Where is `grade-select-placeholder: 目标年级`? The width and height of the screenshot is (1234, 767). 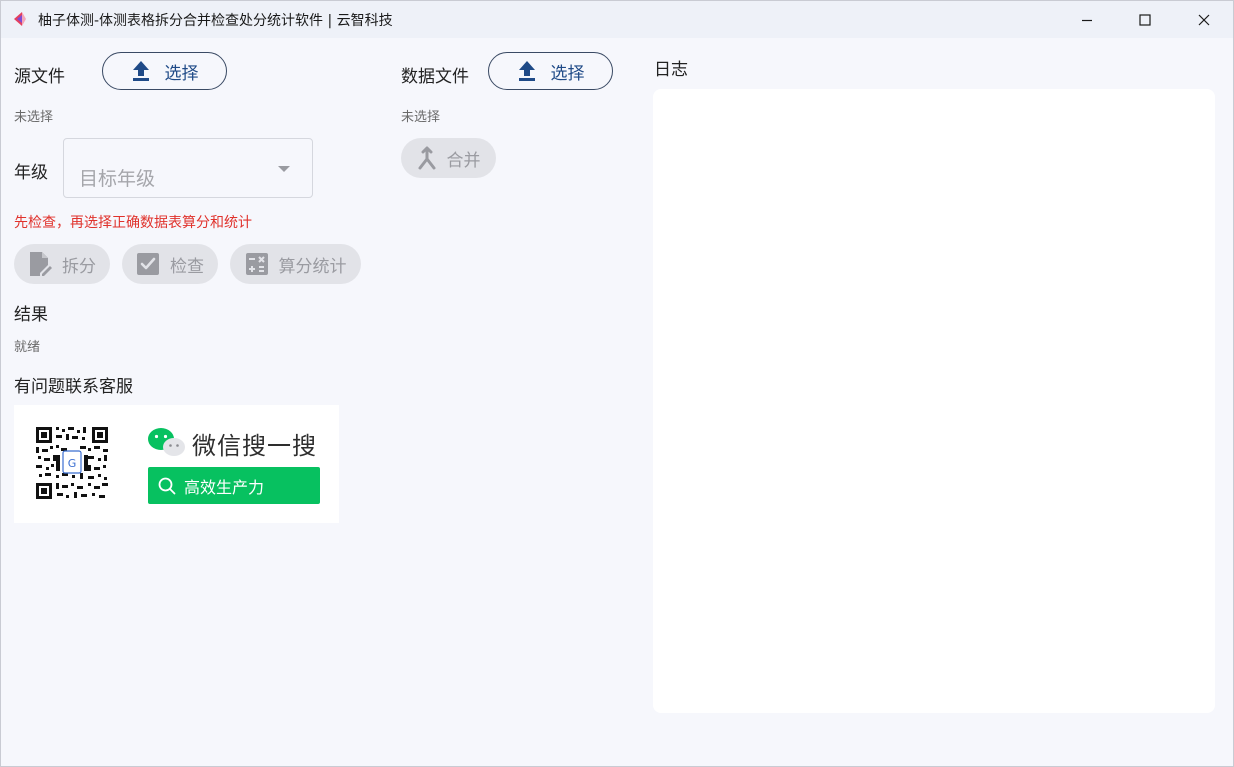
grade-select-placeholder: 目标年级 is located at coordinates (117, 179).